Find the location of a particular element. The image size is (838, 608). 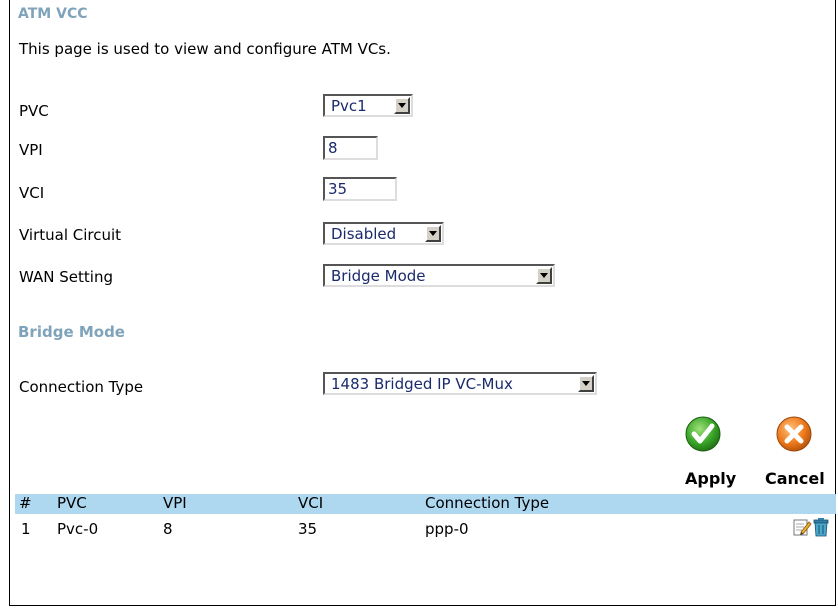

table-cell-index: 1 is located at coordinates (26, 529).